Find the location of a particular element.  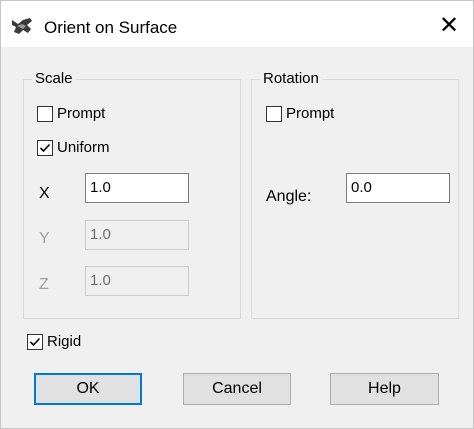

angle-input: 0.0 is located at coordinates (398, 188).